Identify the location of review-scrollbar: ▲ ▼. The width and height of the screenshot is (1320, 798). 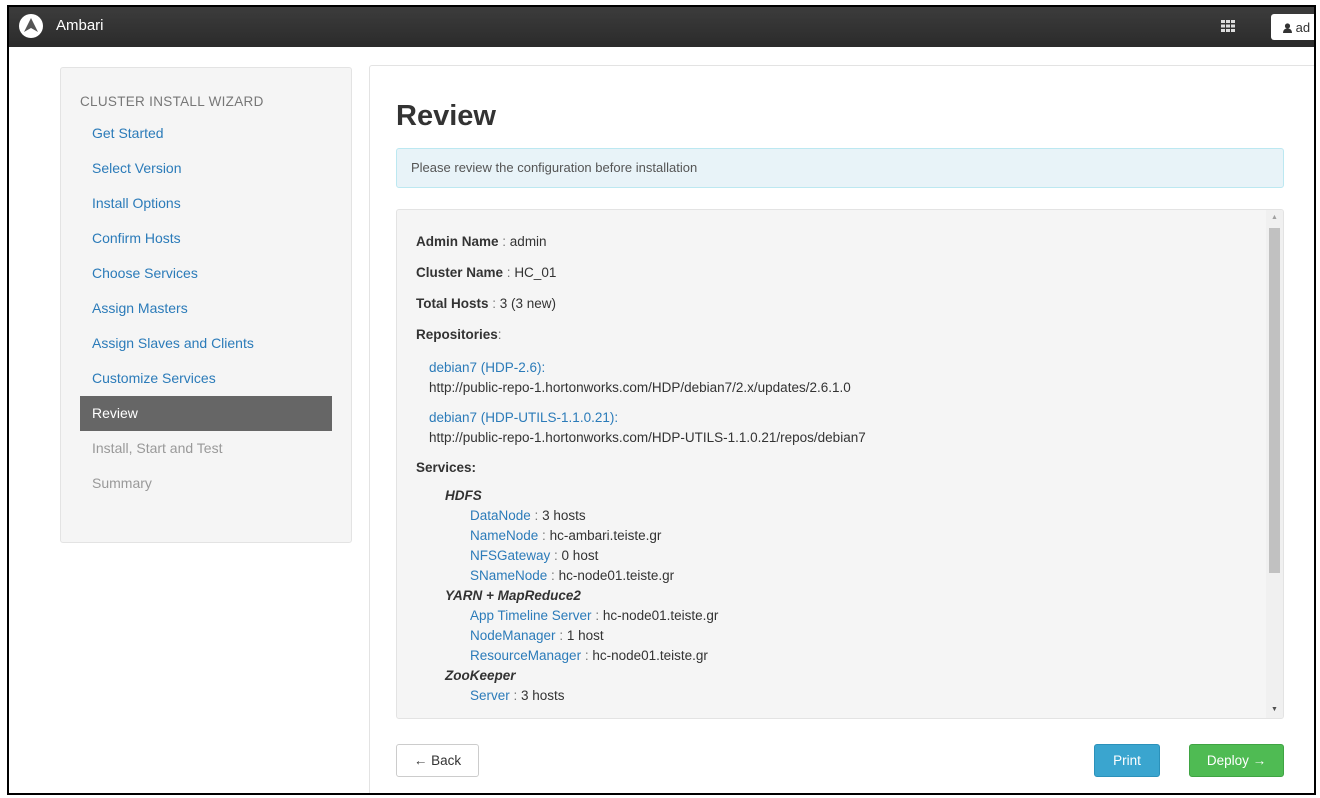
(1274, 464).